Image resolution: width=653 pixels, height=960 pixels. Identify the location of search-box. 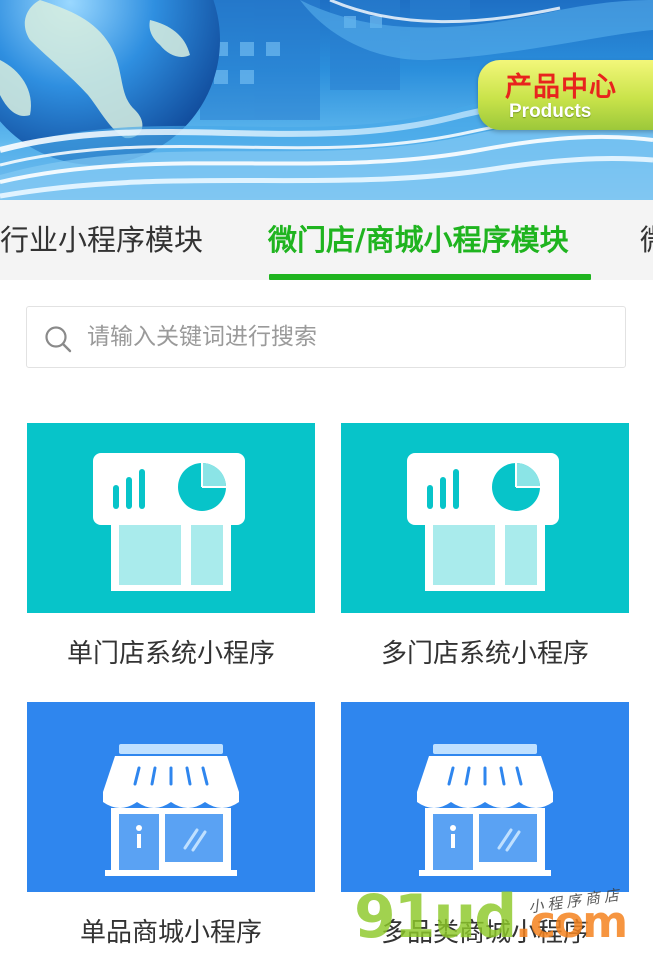
(326, 337).